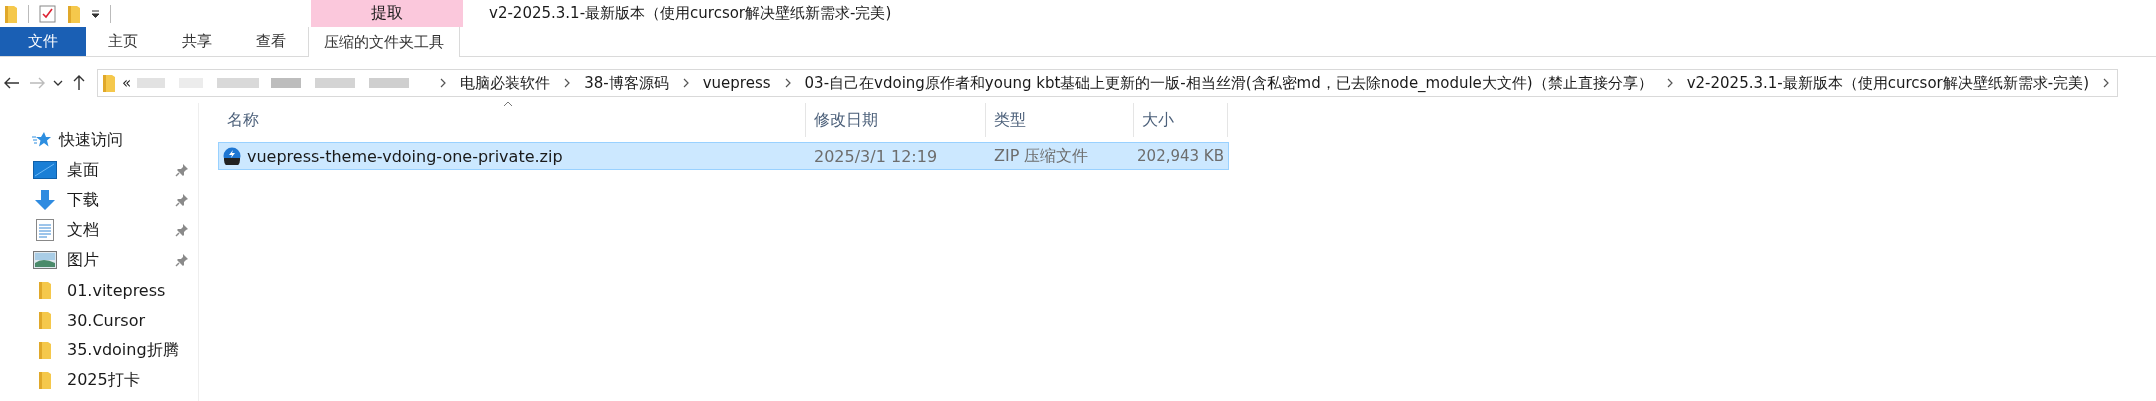 Image resolution: width=2156 pixels, height=401 pixels. Describe the element at coordinates (83, 170) in the screenshot. I see `sidebar-item: 桌面` at that location.